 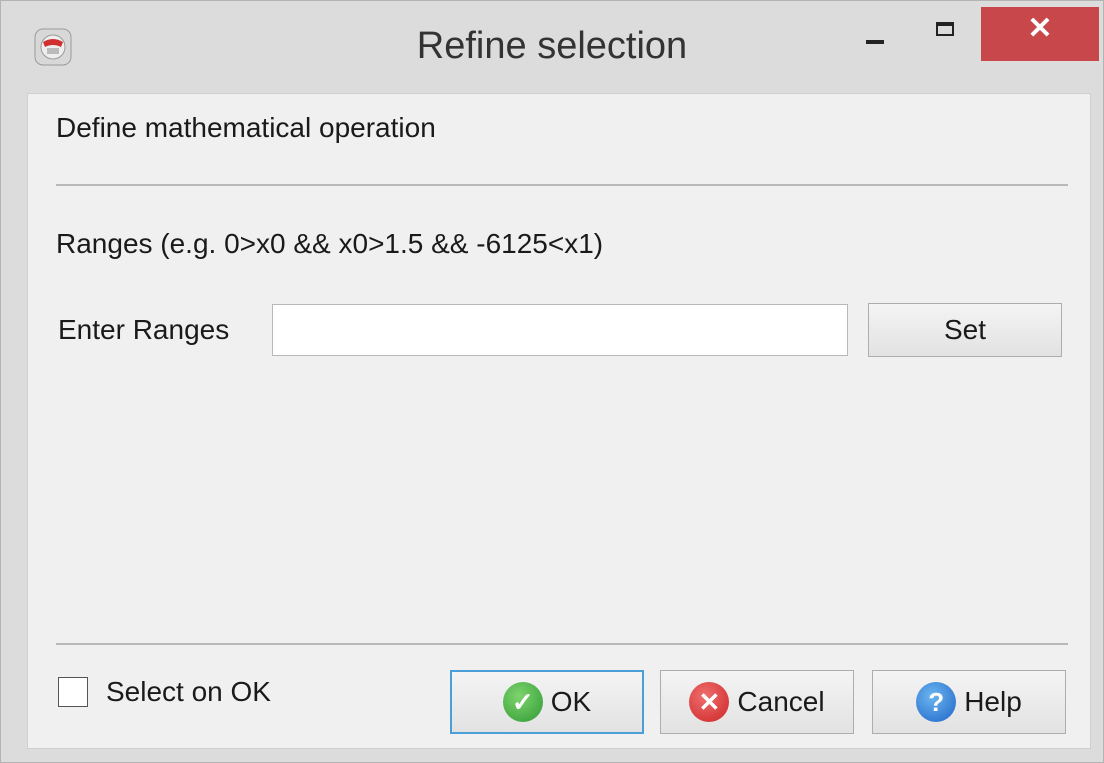 What do you see at coordinates (522, 702) in the screenshot?
I see `checkmark-icon: ✓` at bounding box center [522, 702].